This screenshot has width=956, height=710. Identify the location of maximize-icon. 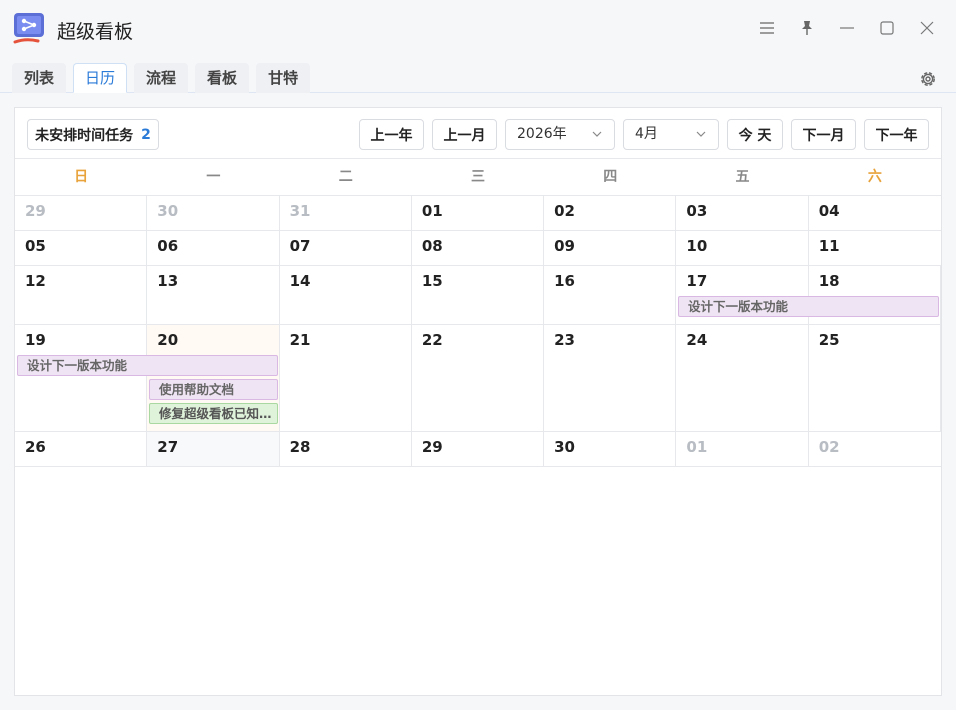
(887, 28).